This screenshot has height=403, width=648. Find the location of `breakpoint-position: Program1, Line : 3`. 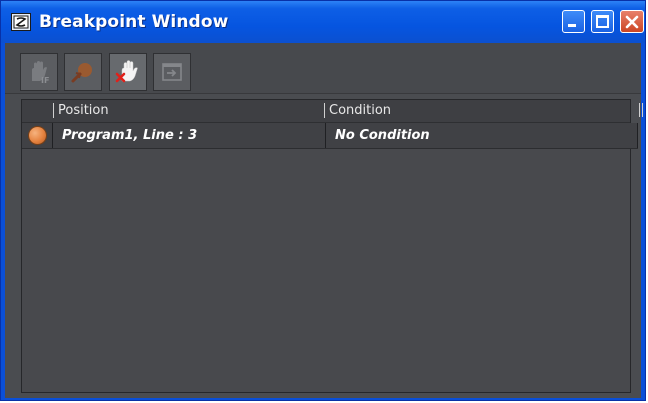

breakpoint-position: Program1, Line : 3 is located at coordinates (188, 135).